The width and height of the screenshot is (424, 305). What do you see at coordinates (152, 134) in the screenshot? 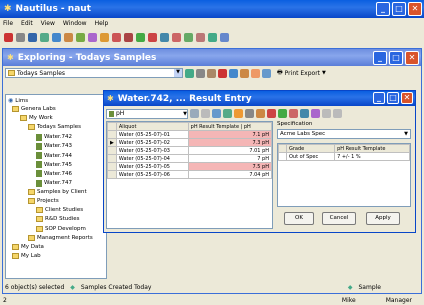
I see `aliquot-cell: Water (05-25-07)-01` at bounding box center [152, 134].